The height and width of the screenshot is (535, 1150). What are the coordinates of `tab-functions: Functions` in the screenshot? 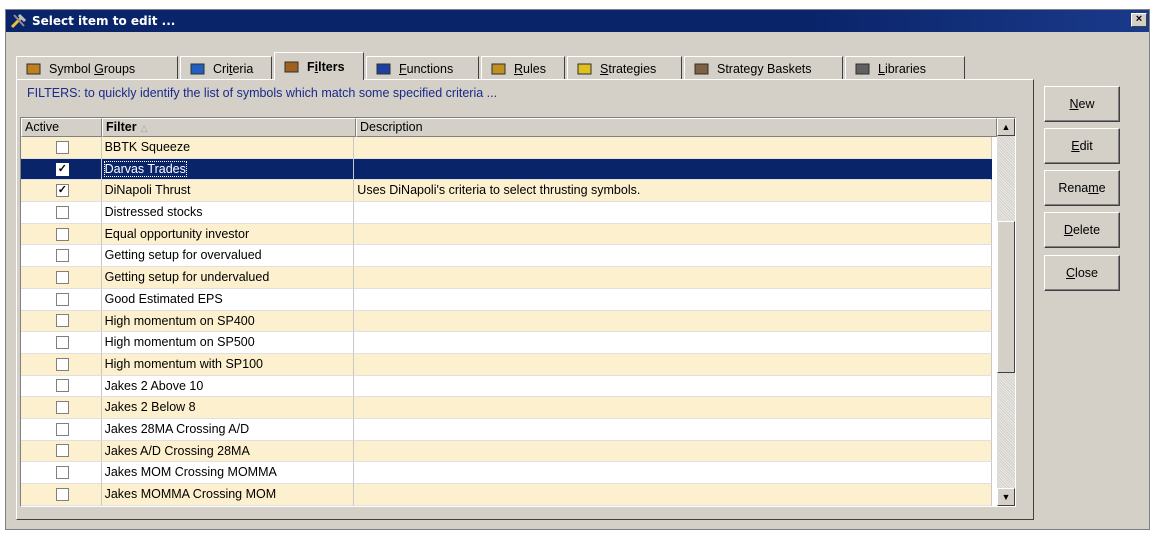 It's located at (422, 68).